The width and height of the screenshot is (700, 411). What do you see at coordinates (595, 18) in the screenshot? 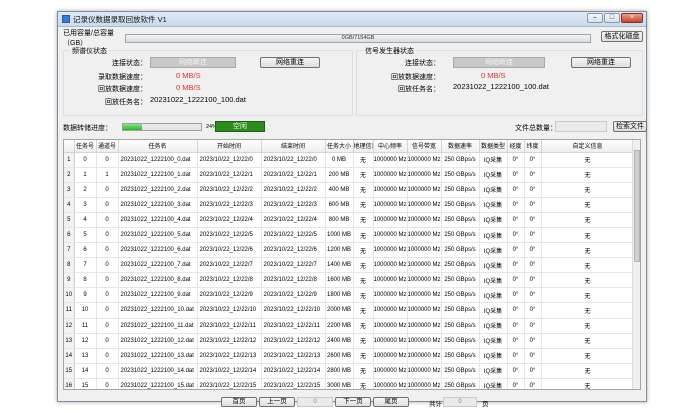
I see `minimize-icon: –` at bounding box center [595, 18].